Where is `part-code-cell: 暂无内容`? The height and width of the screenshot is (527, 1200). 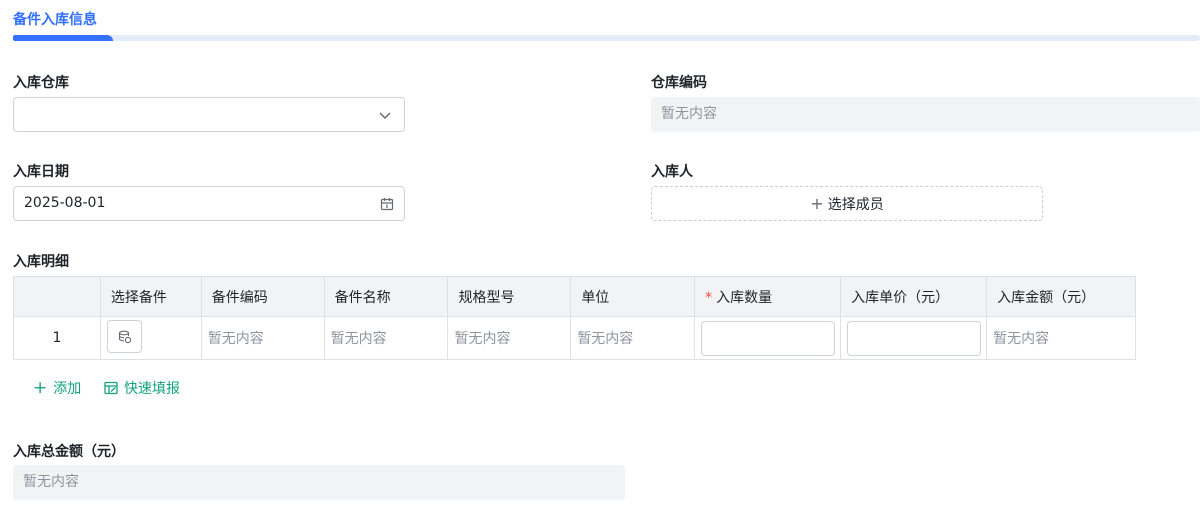
part-code-cell: 暂无内容 is located at coordinates (262, 338).